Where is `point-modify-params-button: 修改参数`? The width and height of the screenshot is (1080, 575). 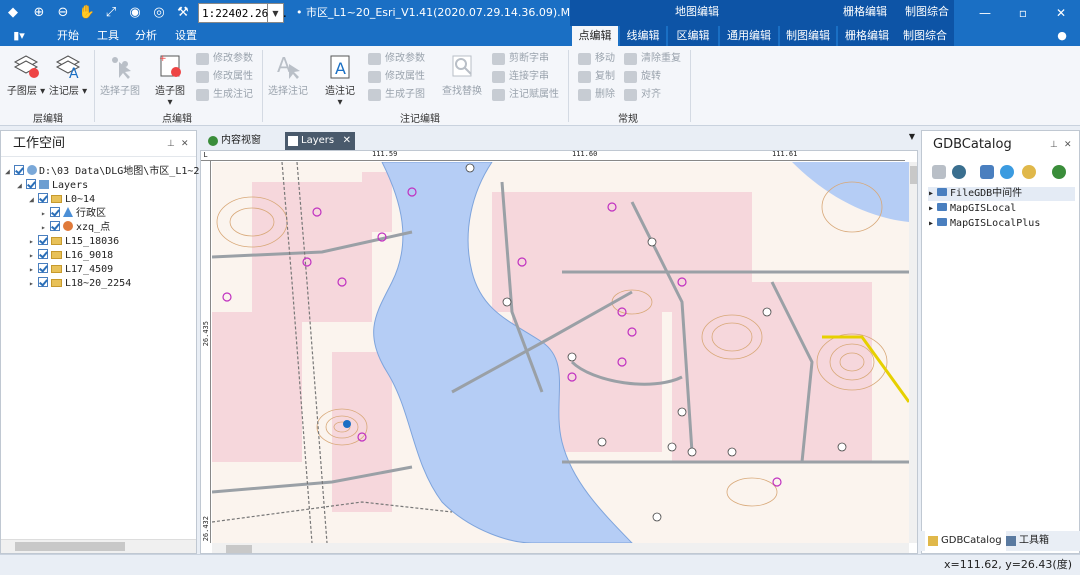
point-modify-params-button: 修改参数 is located at coordinates (224, 59).